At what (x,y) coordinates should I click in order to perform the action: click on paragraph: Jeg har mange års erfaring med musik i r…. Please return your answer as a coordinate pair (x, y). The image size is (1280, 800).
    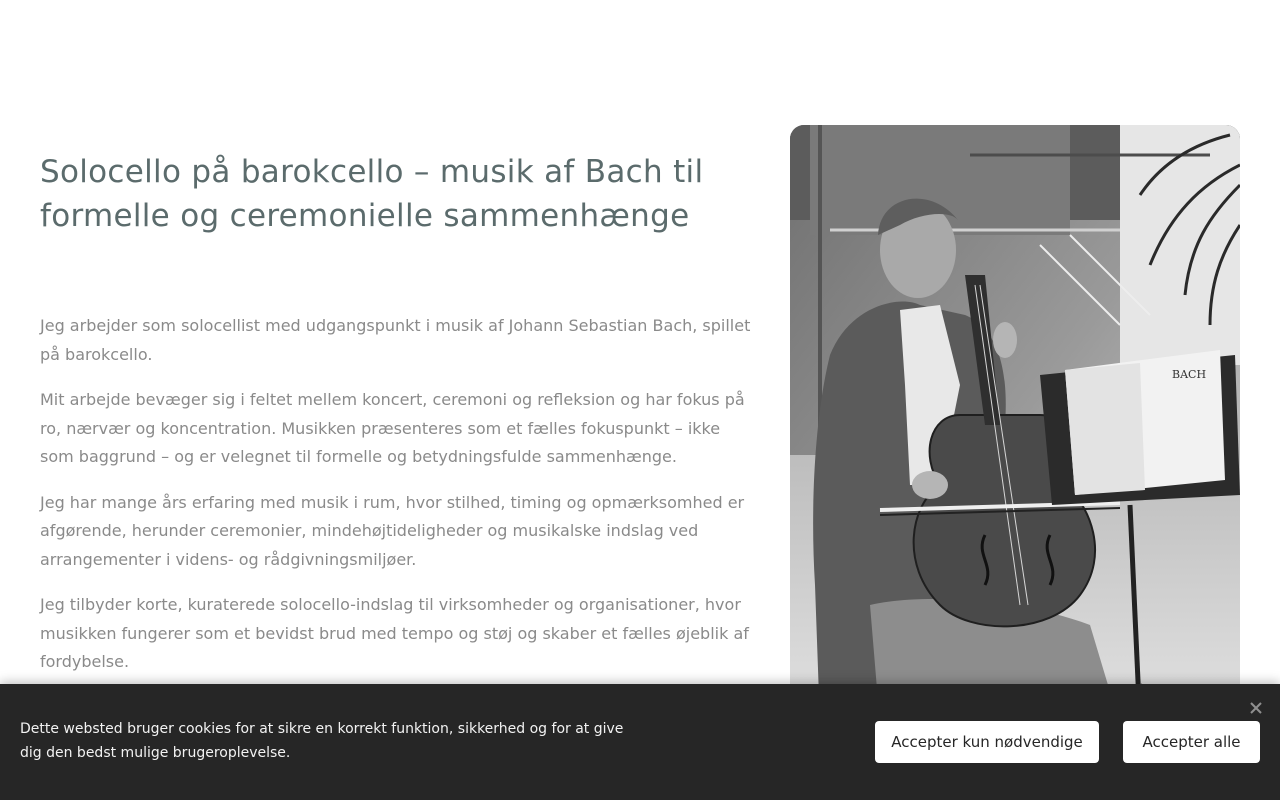
    Looking at the image, I should click on (392, 530).